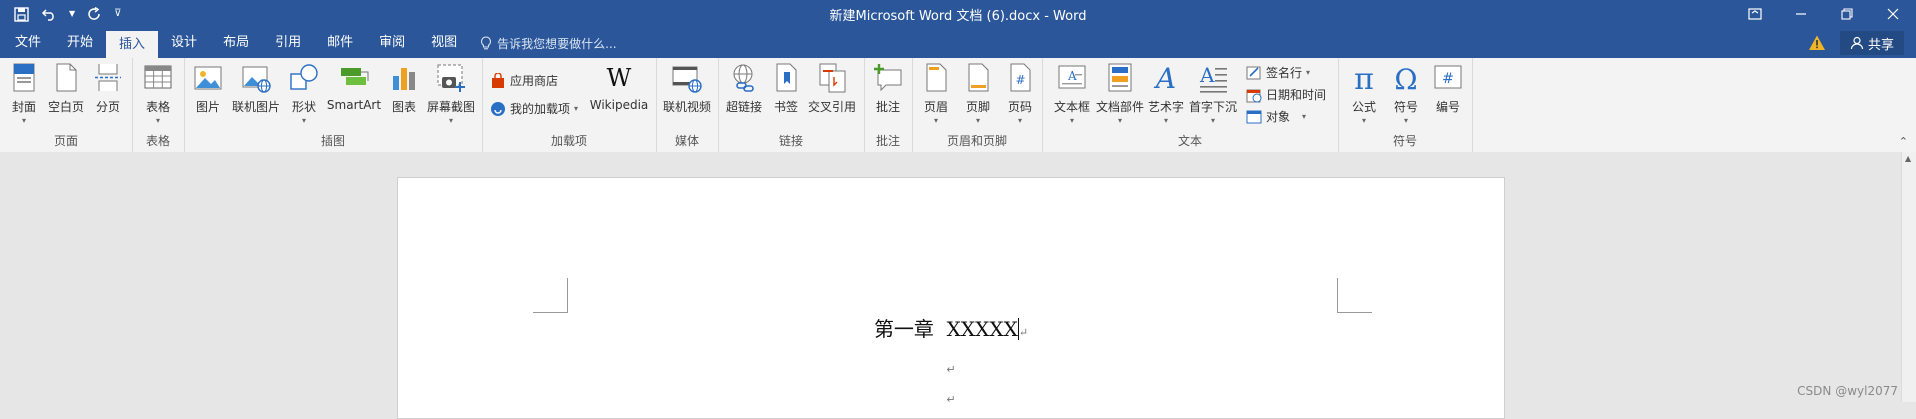 The width and height of the screenshot is (1916, 419). What do you see at coordinates (1847, 14) in the screenshot?
I see `restore-icon` at bounding box center [1847, 14].